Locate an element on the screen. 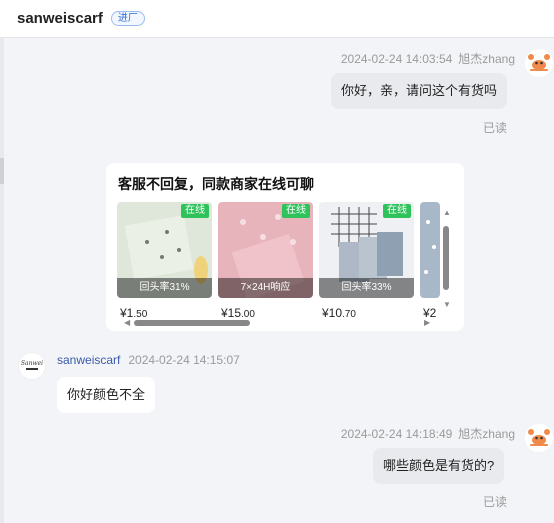 This screenshot has width=554, height=523. recommend-title: 客服不回复，同款商家在线可聊 is located at coordinates (216, 184).